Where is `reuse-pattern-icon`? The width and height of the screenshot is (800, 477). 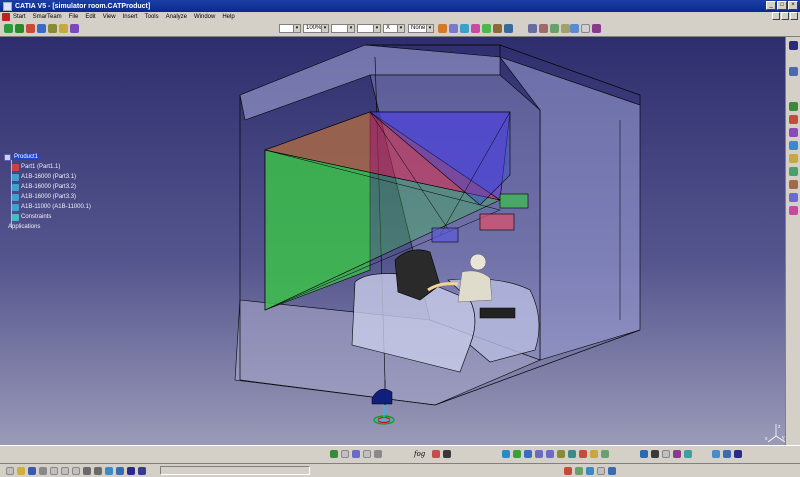
reuse-pattern-icon is located at coordinates (793, 210).